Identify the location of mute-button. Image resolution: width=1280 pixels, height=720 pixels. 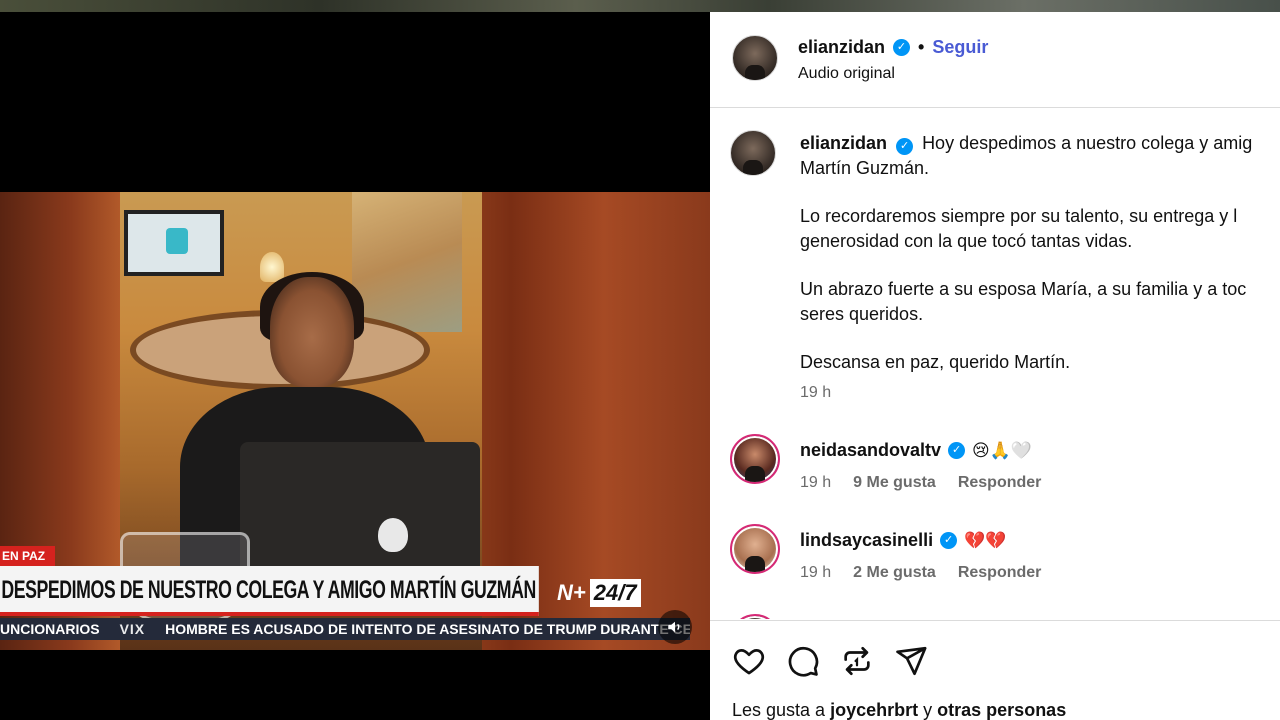
(675, 627).